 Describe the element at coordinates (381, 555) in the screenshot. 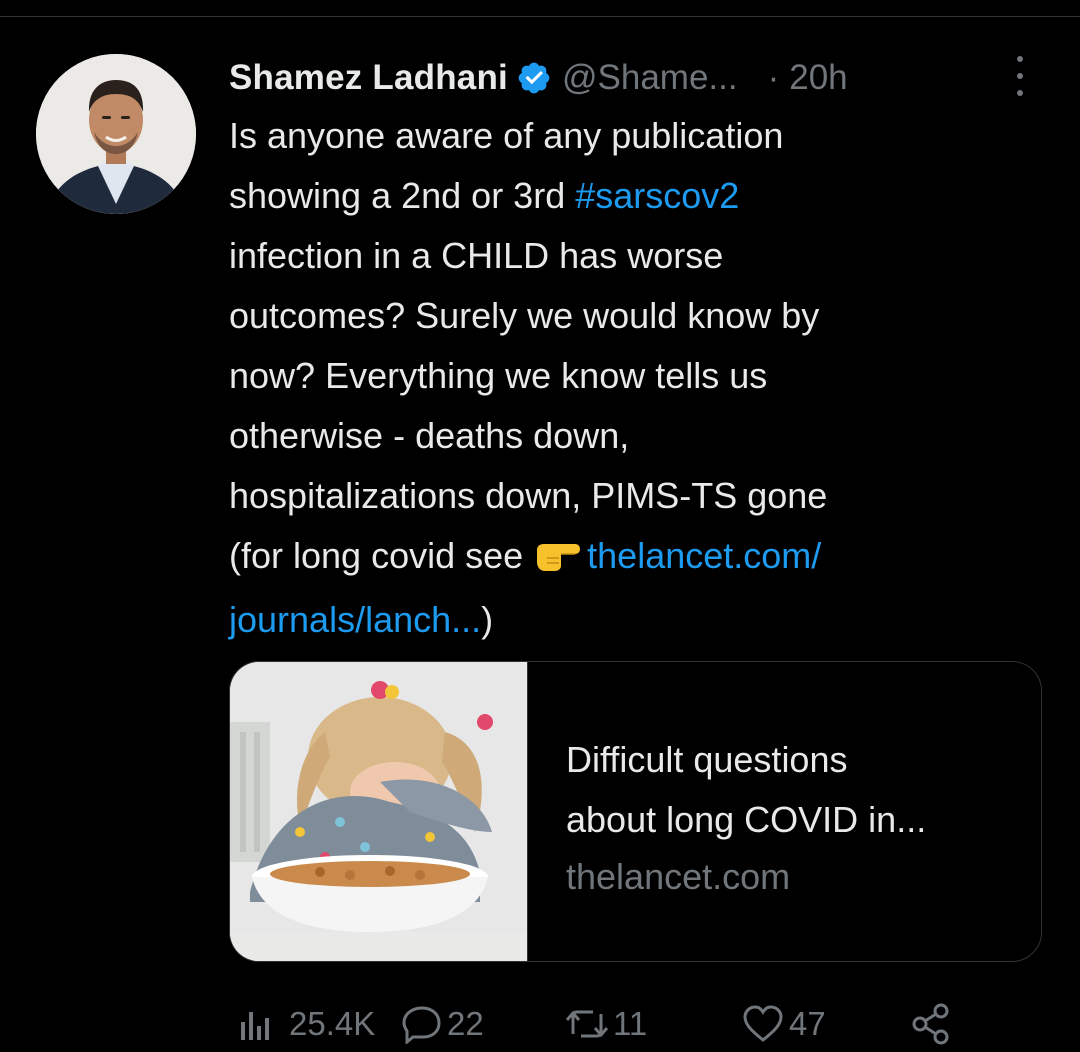

I see `tweet-text-segment: (for long covid see` at that location.